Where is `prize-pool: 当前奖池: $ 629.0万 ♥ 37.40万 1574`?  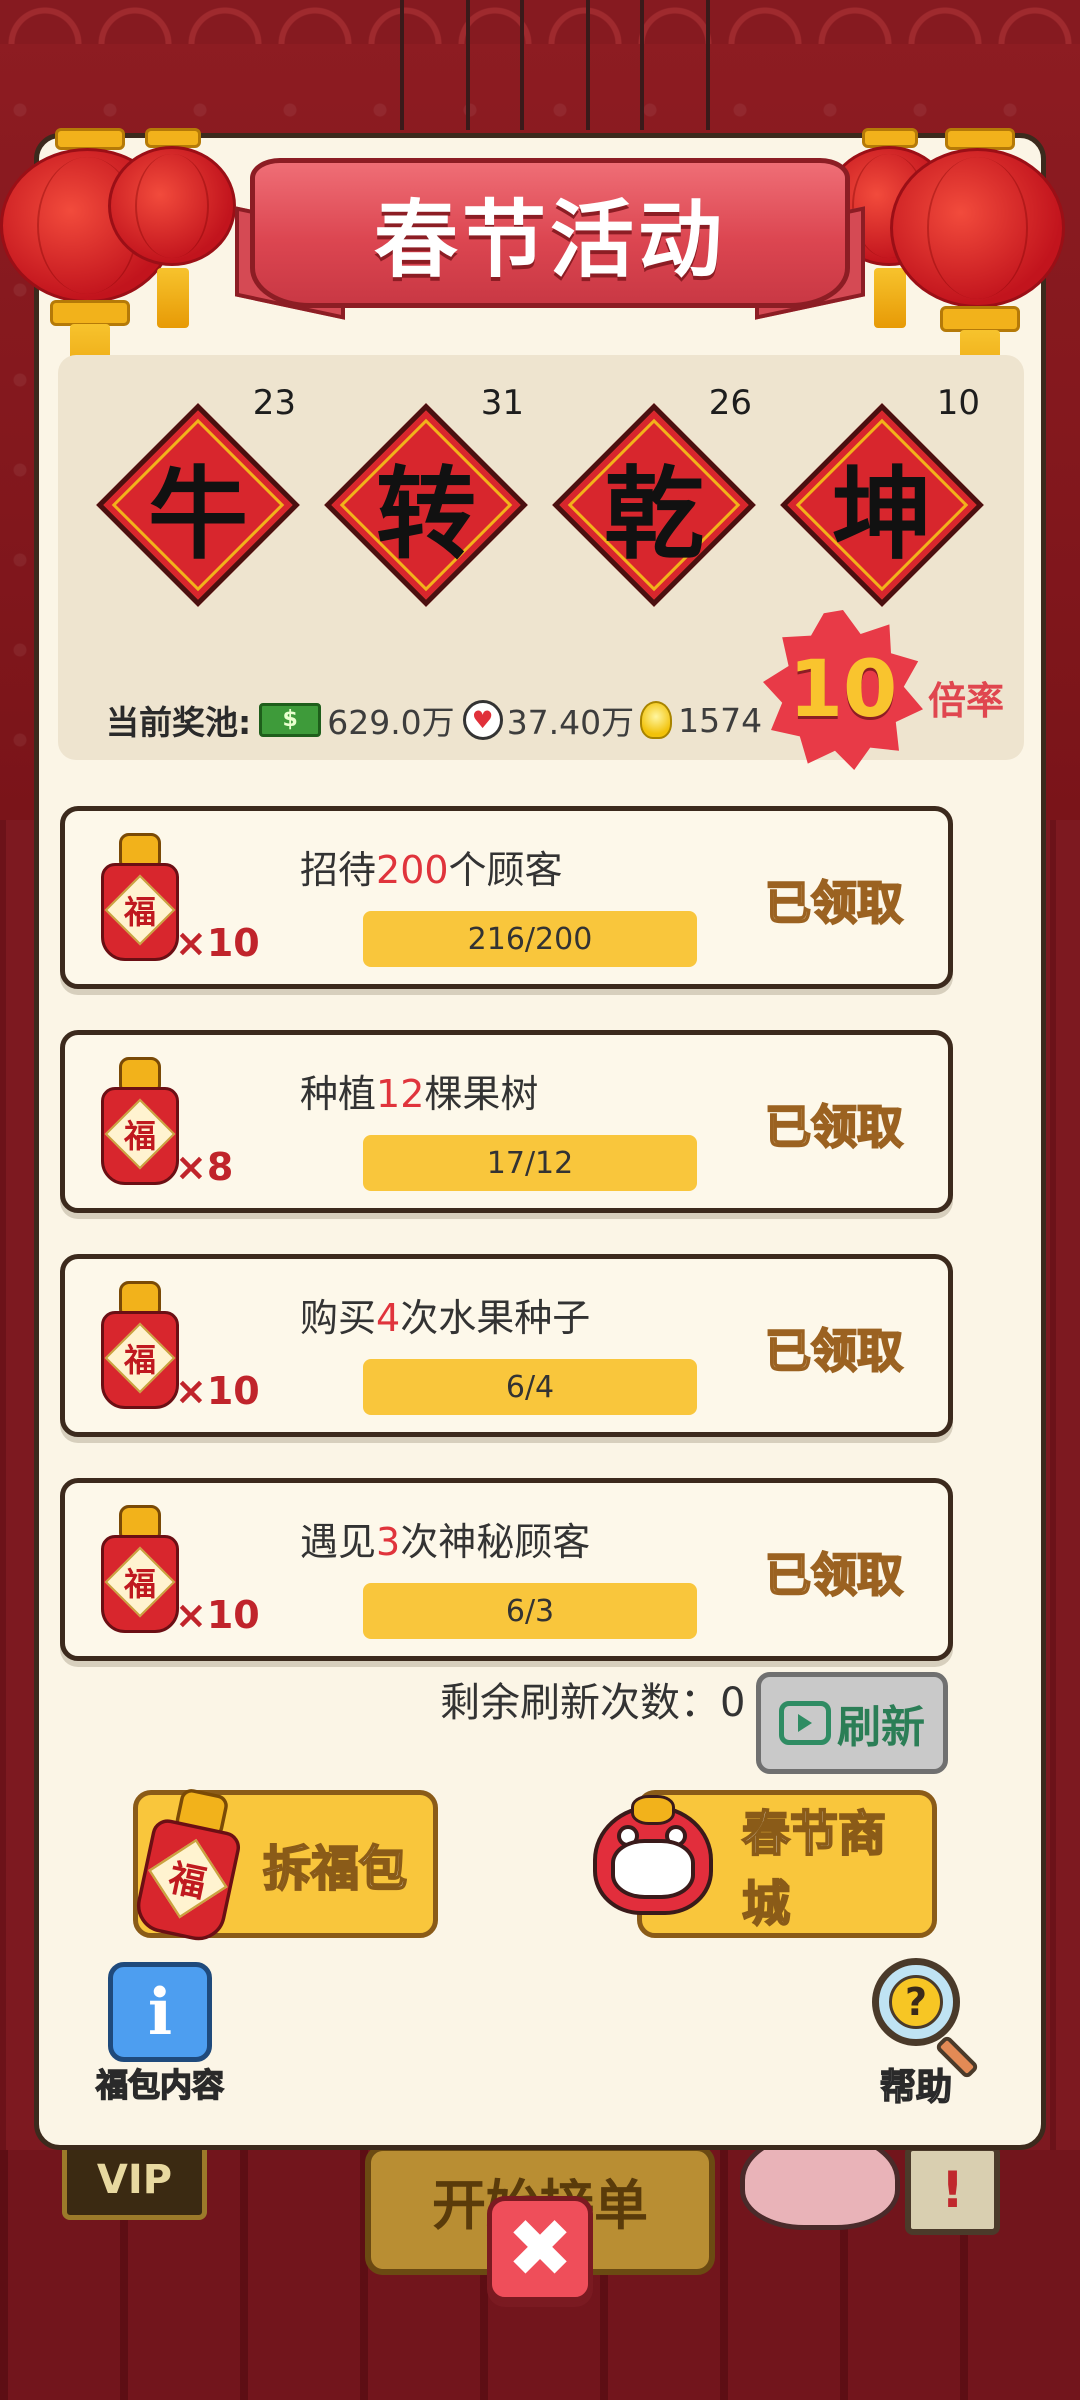
prize-pool: 当前奖池: $ 629.0万 ♥ 37.40万 1574 is located at coordinates (434, 720).